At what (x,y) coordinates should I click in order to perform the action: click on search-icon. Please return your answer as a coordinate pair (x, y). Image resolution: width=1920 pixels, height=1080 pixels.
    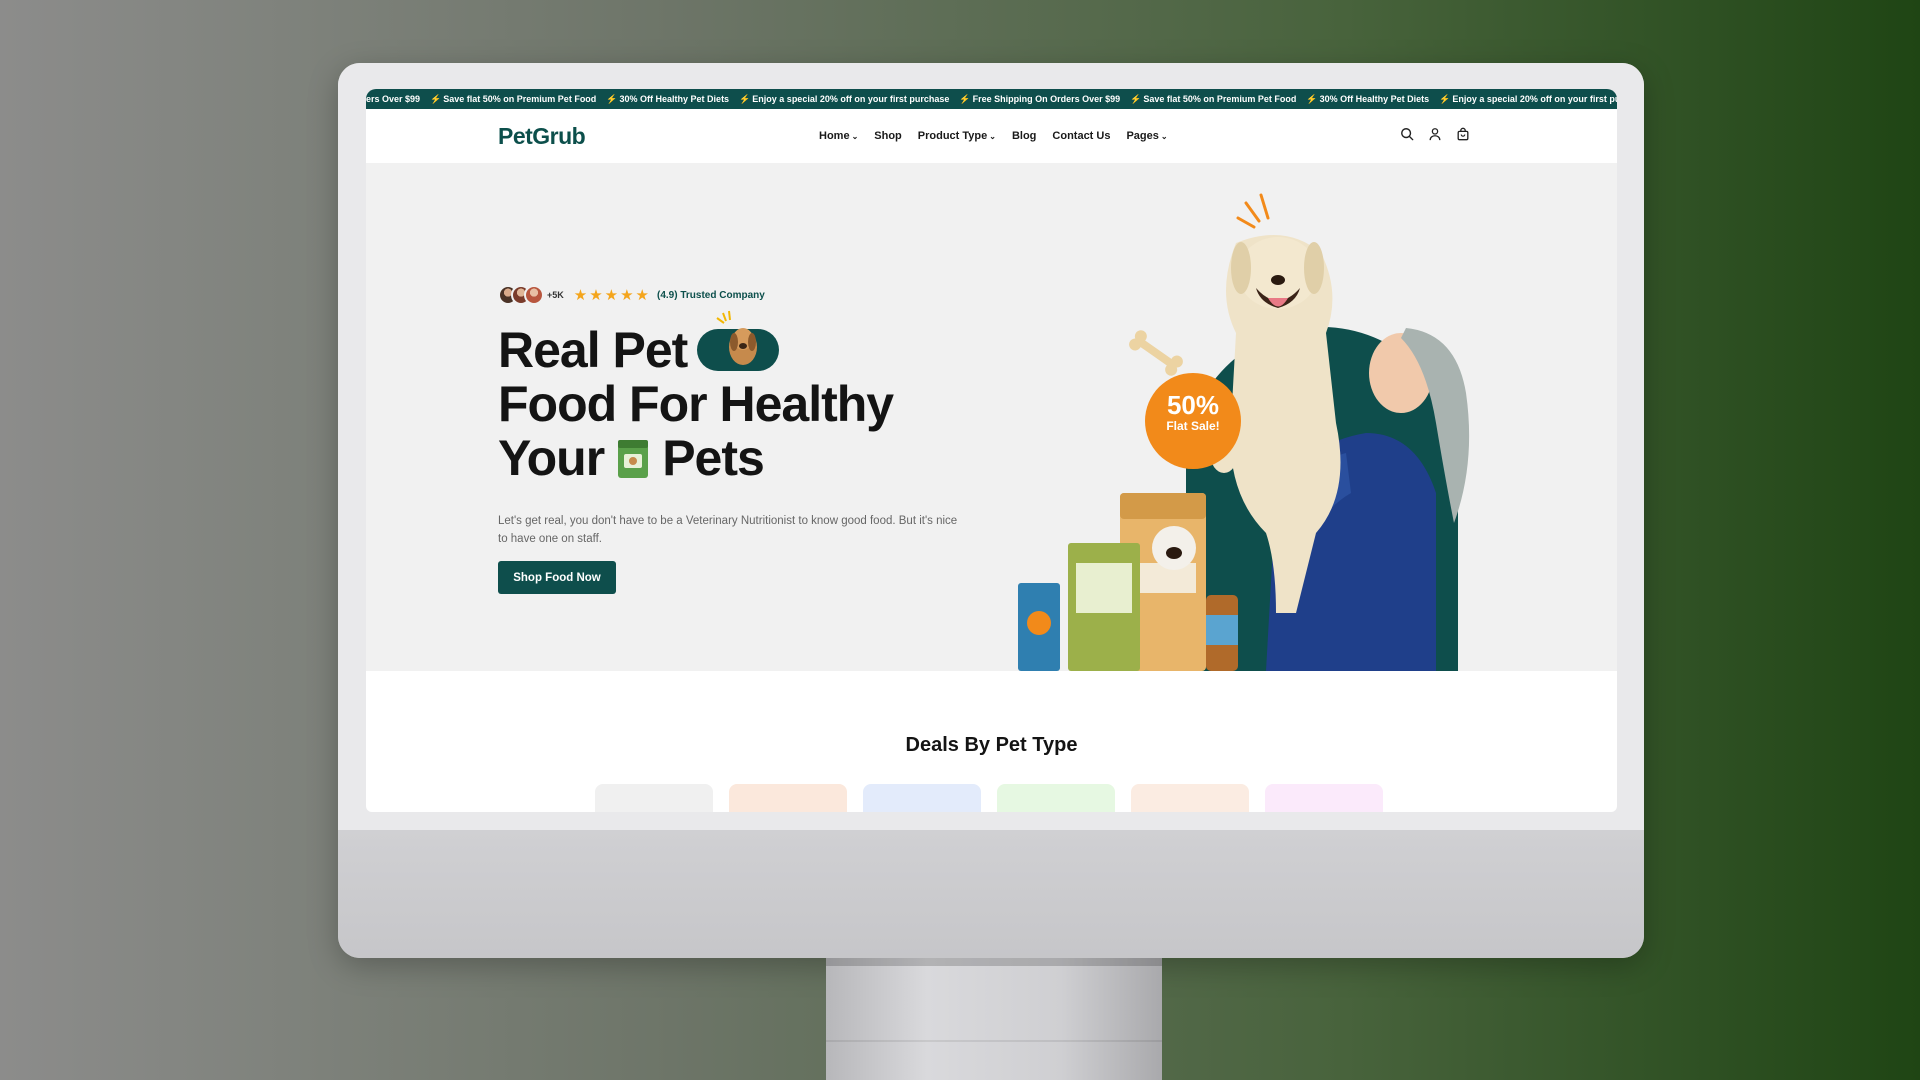
    Looking at the image, I should click on (1407, 136).